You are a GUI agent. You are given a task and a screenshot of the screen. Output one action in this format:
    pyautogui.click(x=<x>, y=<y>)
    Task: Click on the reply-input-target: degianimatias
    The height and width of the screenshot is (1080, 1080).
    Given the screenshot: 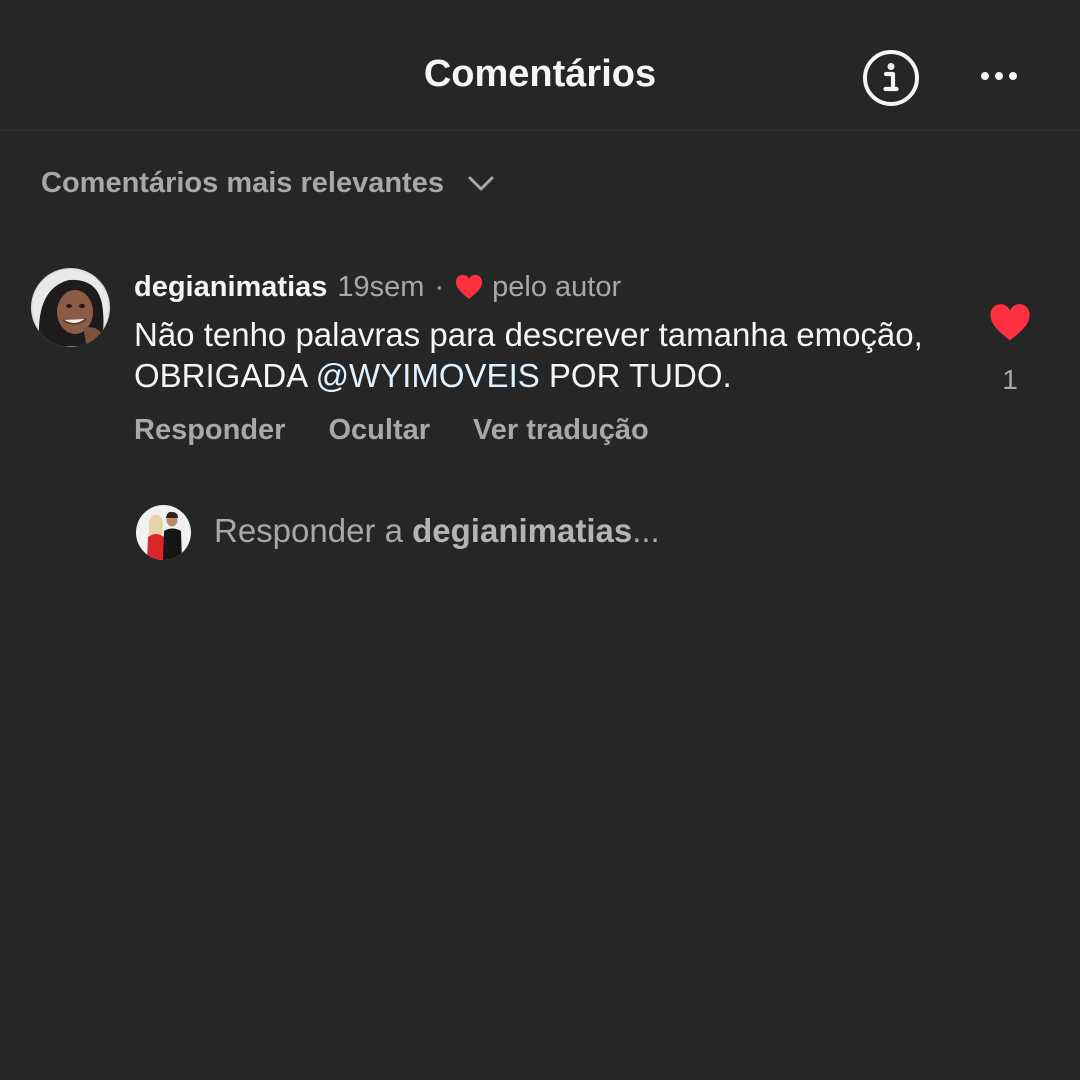 What is the action you would take?
    pyautogui.click(x=522, y=530)
    